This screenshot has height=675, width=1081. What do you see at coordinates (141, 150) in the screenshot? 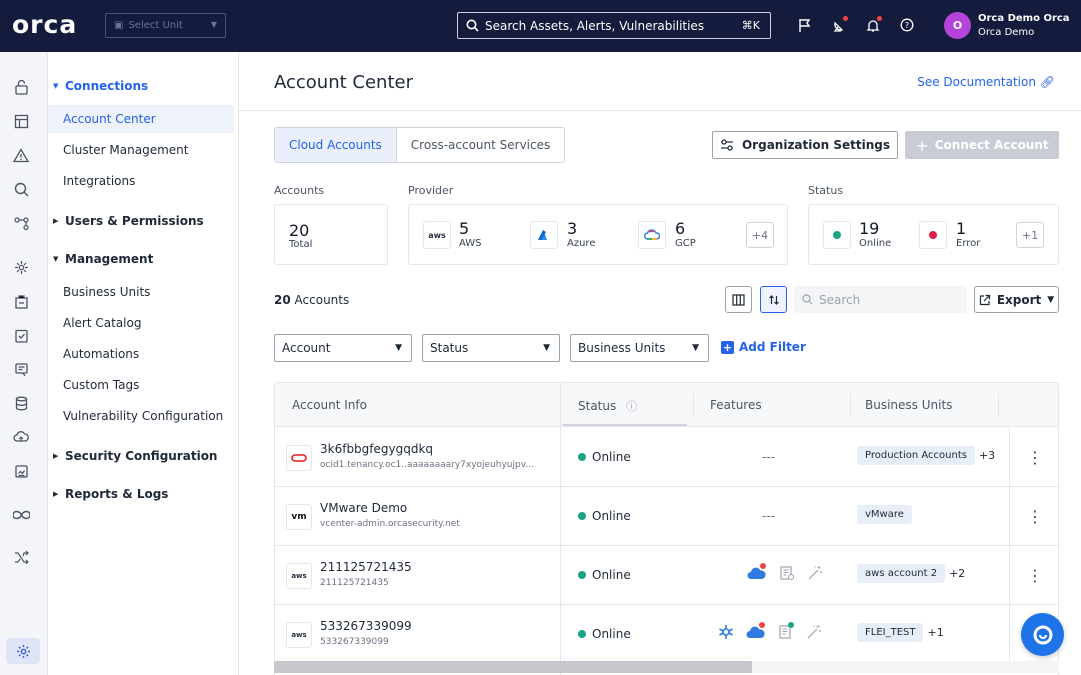
I see `nav-item-cluster-management: Cluster Management` at bounding box center [141, 150].